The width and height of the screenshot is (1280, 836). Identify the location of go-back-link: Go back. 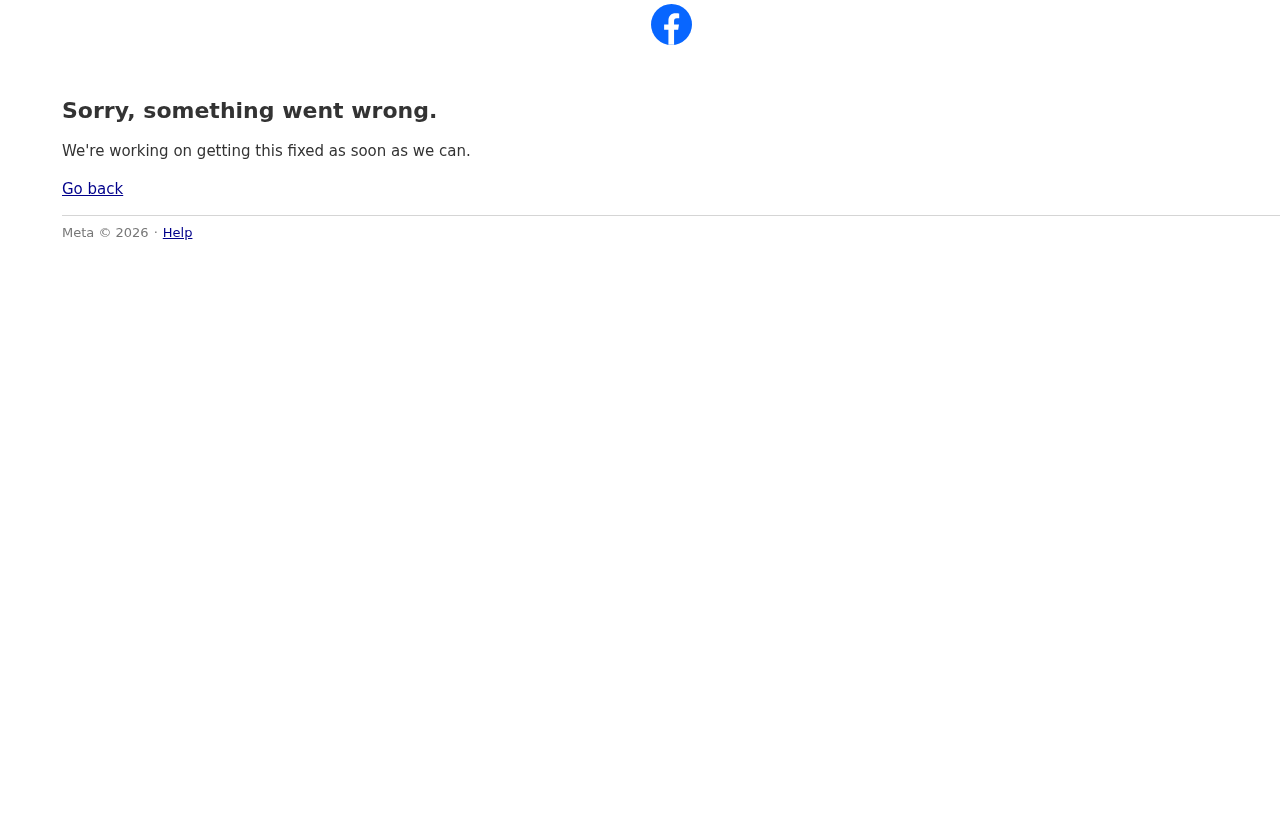
(93, 189).